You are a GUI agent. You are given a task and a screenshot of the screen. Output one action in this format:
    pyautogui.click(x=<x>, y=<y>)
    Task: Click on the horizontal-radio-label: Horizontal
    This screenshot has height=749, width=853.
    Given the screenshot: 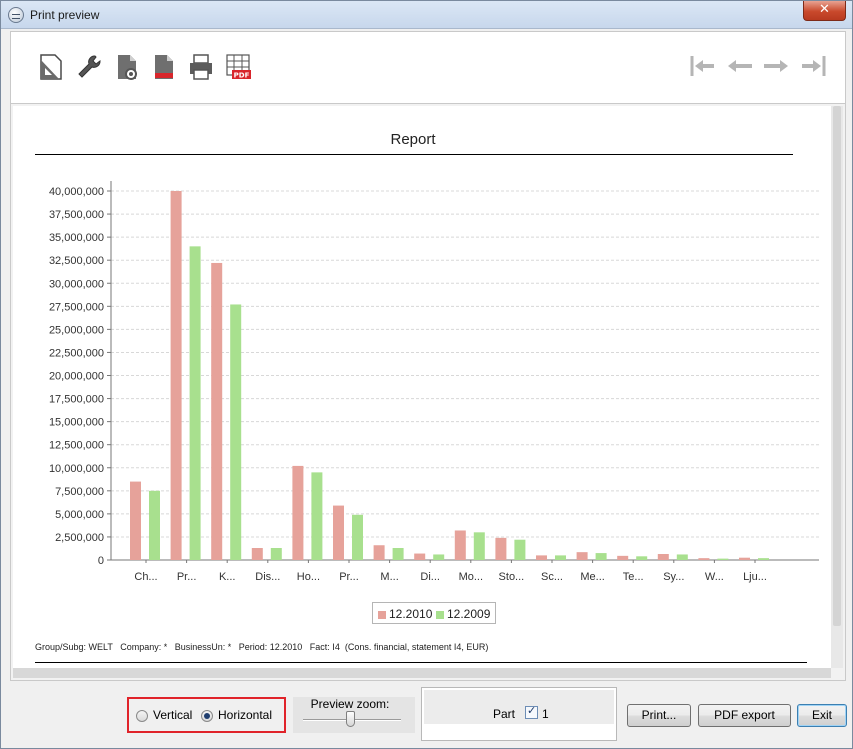 What is the action you would take?
    pyautogui.click(x=245, y=715)
    